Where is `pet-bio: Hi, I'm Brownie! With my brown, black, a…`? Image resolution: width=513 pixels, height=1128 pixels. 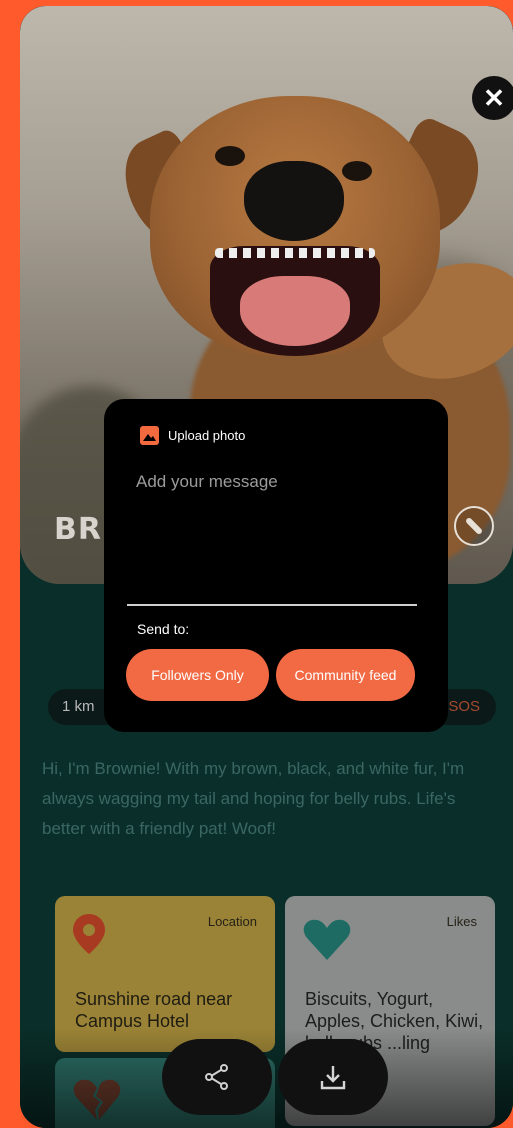
pet-bio: Hi, I'm Brownie! With my brown, black, a… is located at coordinates (253, 798).